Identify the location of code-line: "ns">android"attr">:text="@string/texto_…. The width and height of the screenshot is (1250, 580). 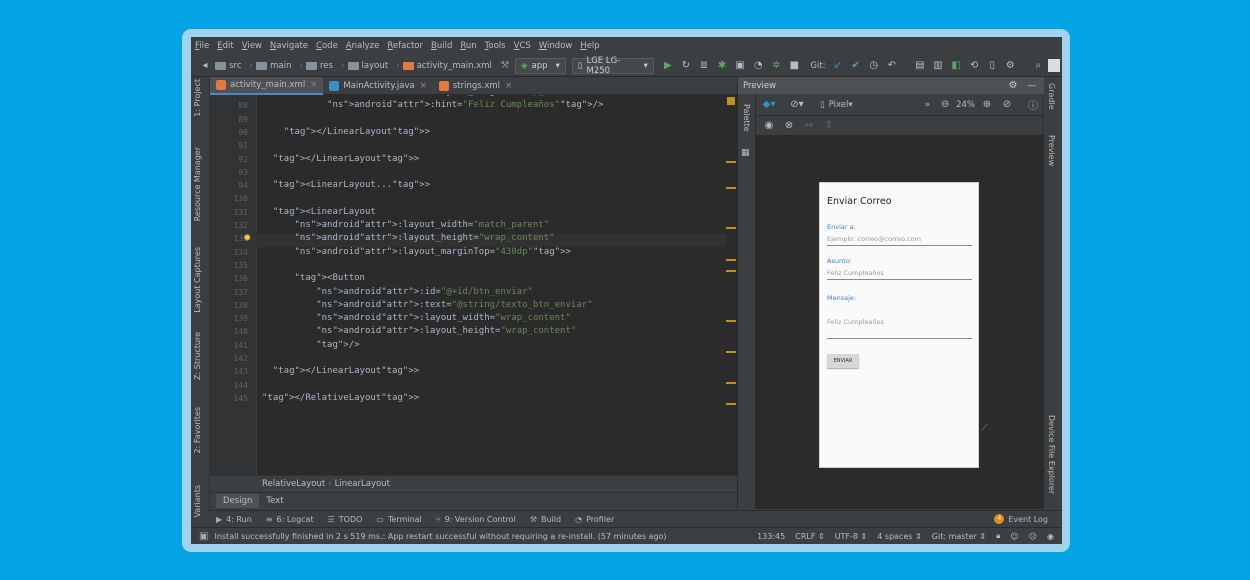
(427, 305).